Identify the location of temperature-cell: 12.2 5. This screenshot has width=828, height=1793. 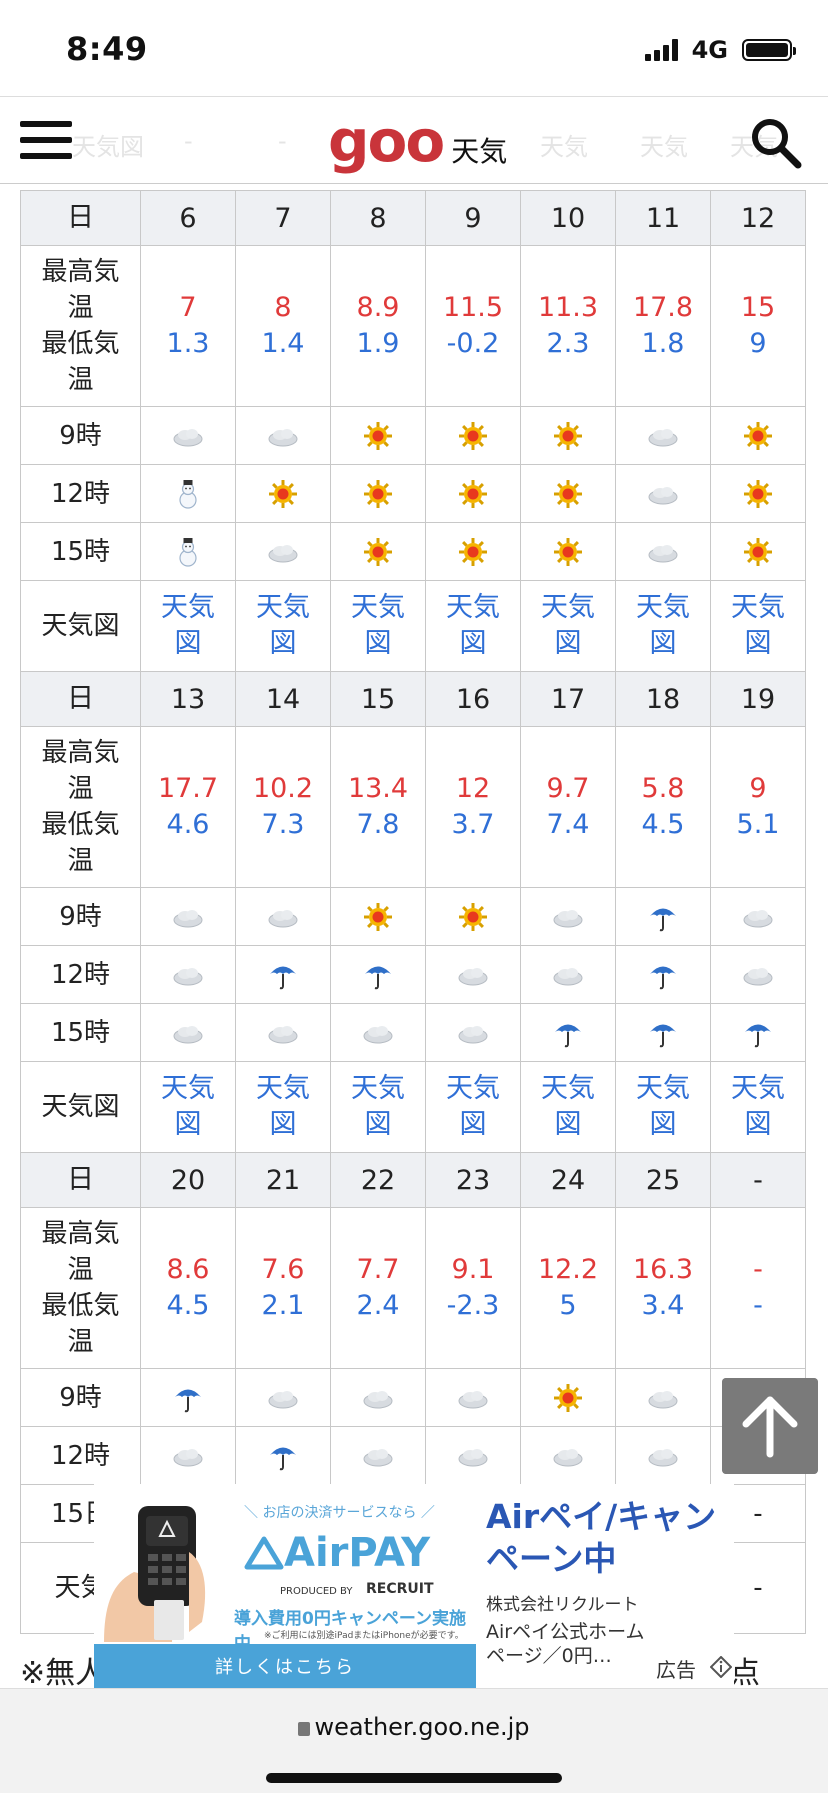
(568, 1288).